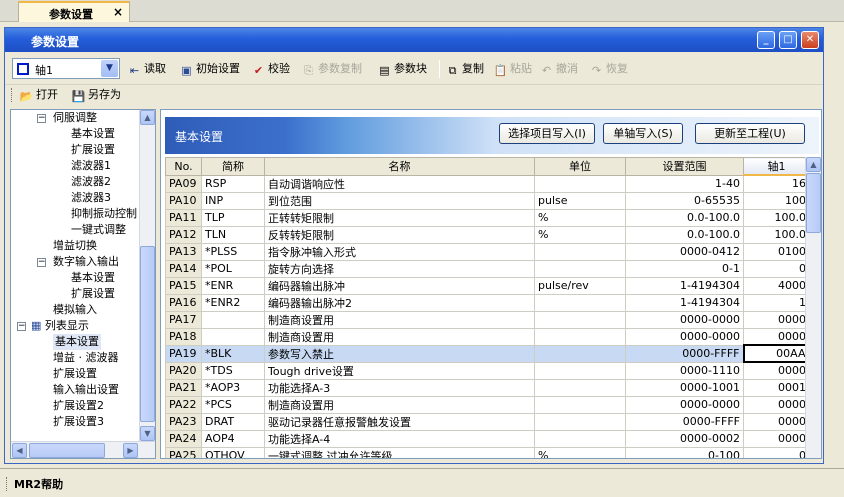 This screenshot has height=497, width=844. What do you see at coordinates (684, 166) in the screenshot?
I see `column-header-range: 设置范围` at bounding box center [684, 166].